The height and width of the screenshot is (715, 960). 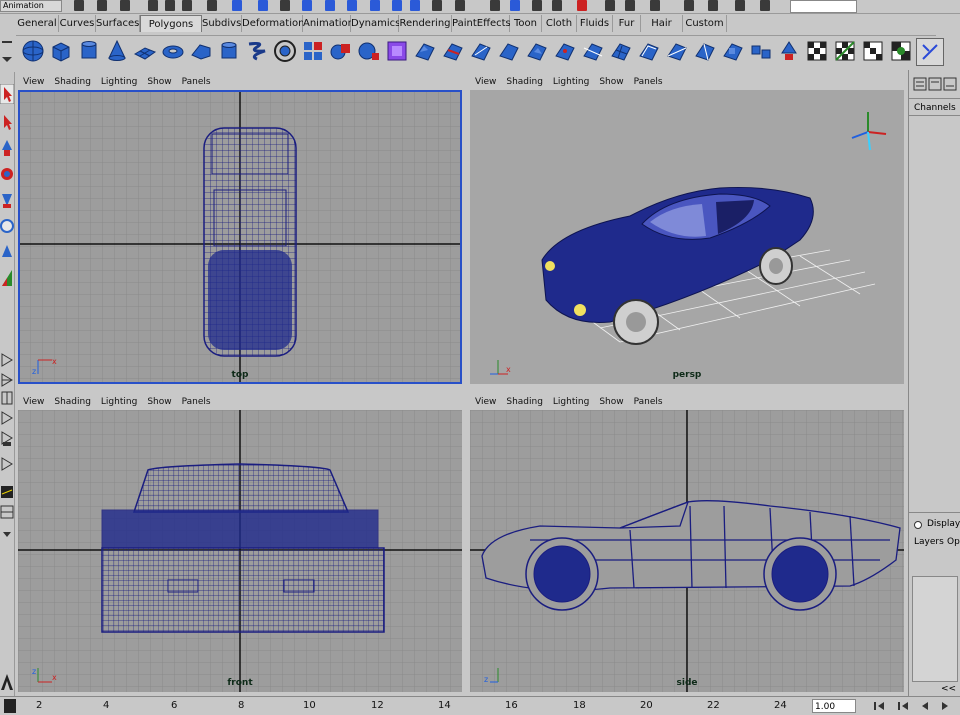 What do you see at coordinates (425, 23) in the screenshot?
I see `tab-rendering: Rendering` at bounding box center [425, 23].